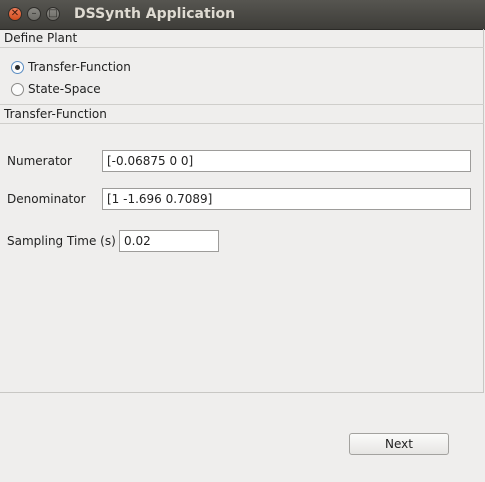 This screenshot has width=485, height=482. Describe the element at coordinates (17, 89) in the screenshot. I see `radio-button-unchecked` at that location.